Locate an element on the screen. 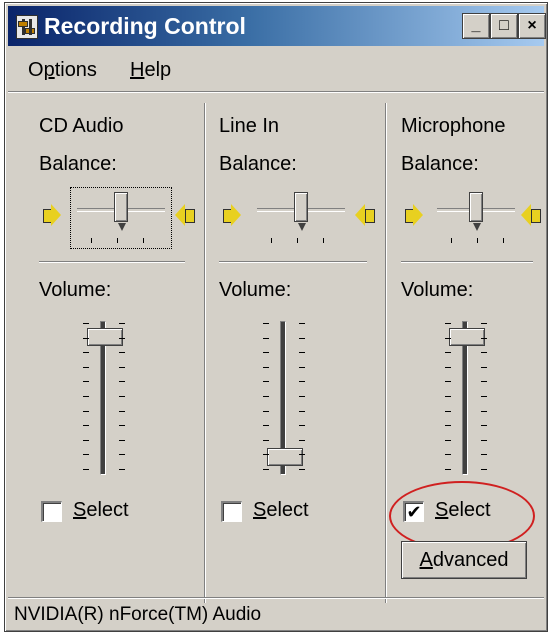  menu-options: Options is located at coordinates (62, 70).